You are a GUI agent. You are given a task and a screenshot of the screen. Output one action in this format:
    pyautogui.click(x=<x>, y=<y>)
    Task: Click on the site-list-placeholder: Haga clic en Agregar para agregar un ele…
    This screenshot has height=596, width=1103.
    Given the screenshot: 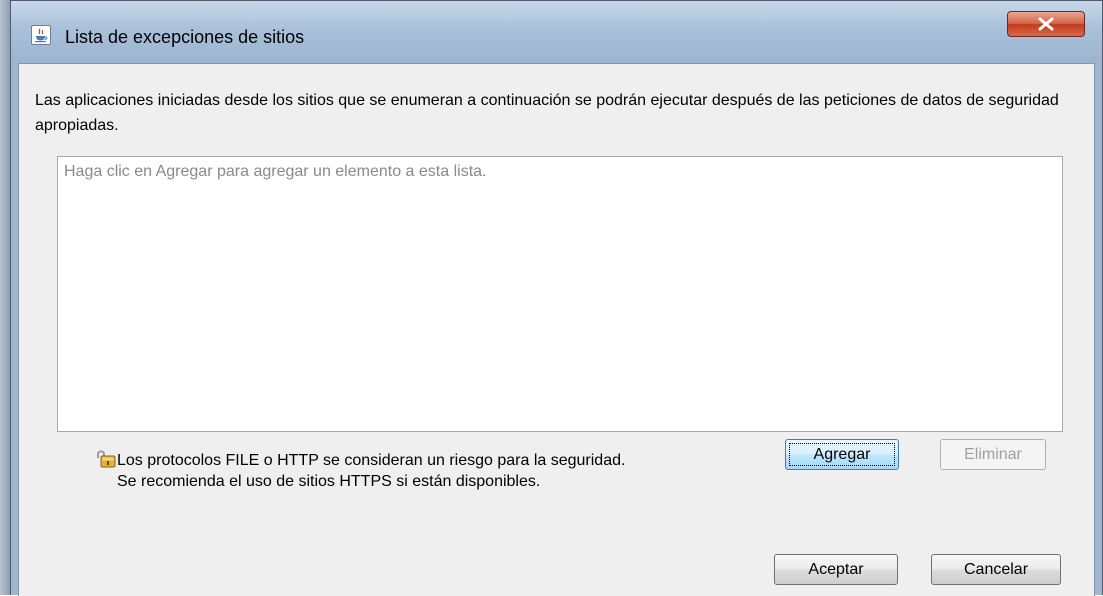 What is the action you would take?
    pyautogui.click(x=275, y=171)
    